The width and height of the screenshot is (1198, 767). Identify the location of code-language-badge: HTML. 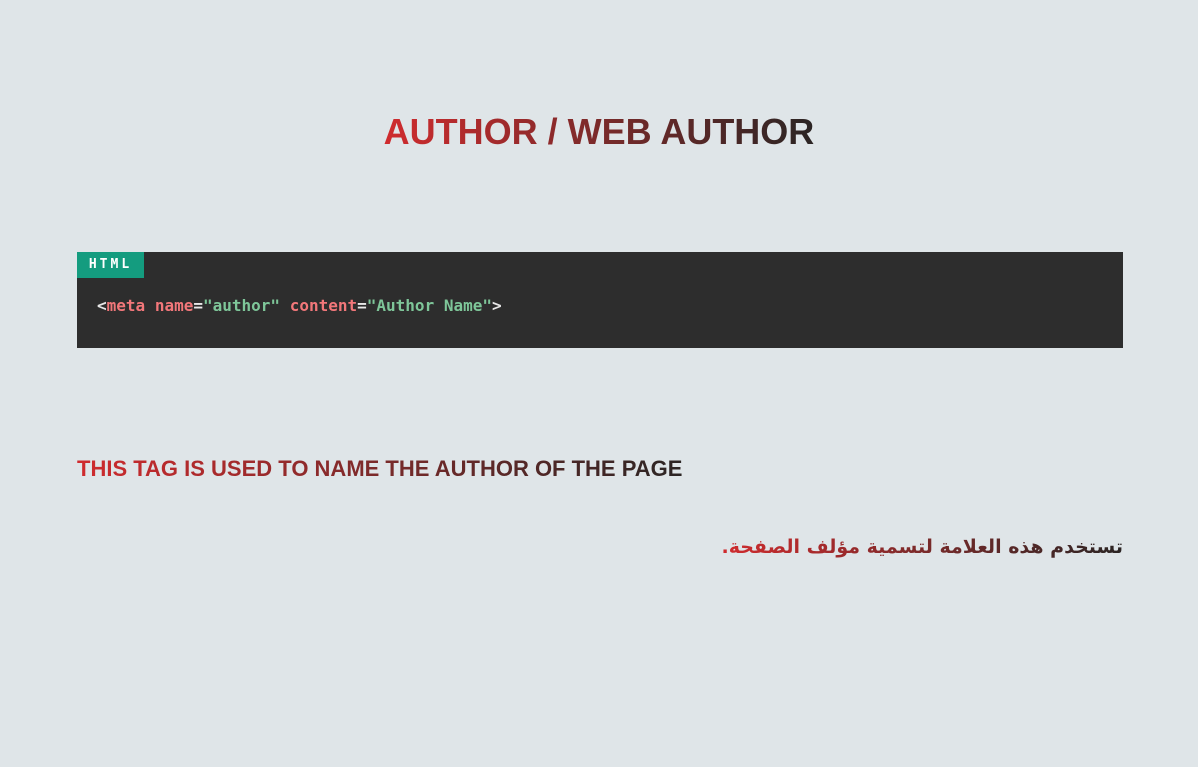
(110, 265).